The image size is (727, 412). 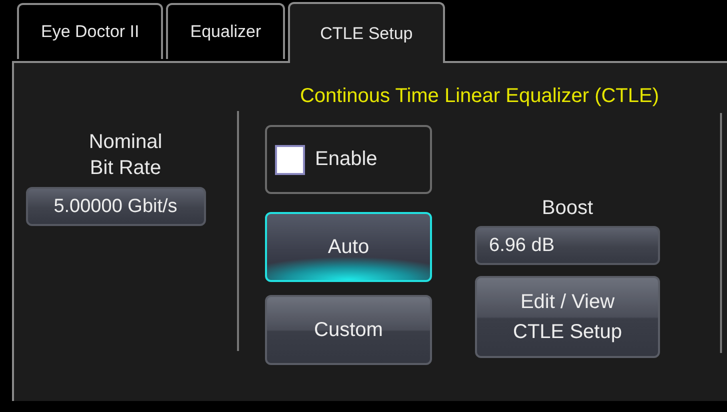 I want to click on enable-checkbox: Enable, so click(x=348, y=159).